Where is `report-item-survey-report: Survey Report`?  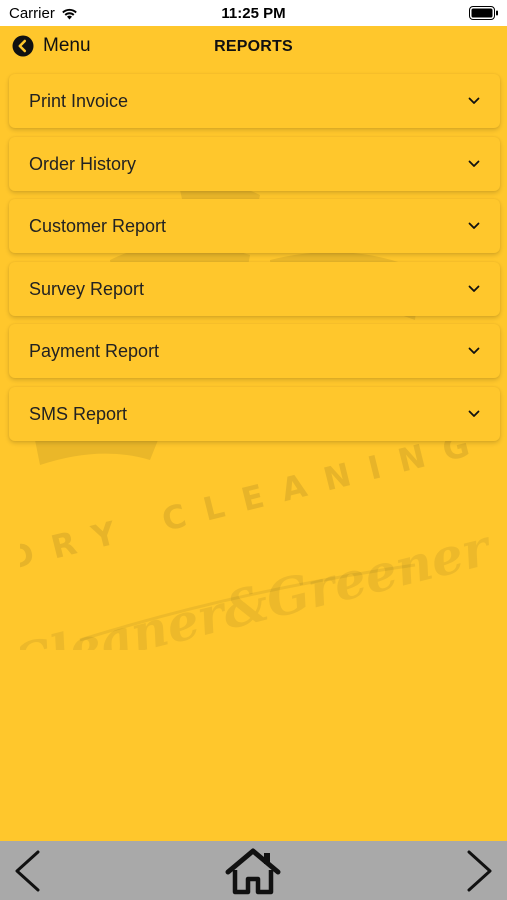
report-item-survey-report: Survey Report is located at coordinates (254, 288).